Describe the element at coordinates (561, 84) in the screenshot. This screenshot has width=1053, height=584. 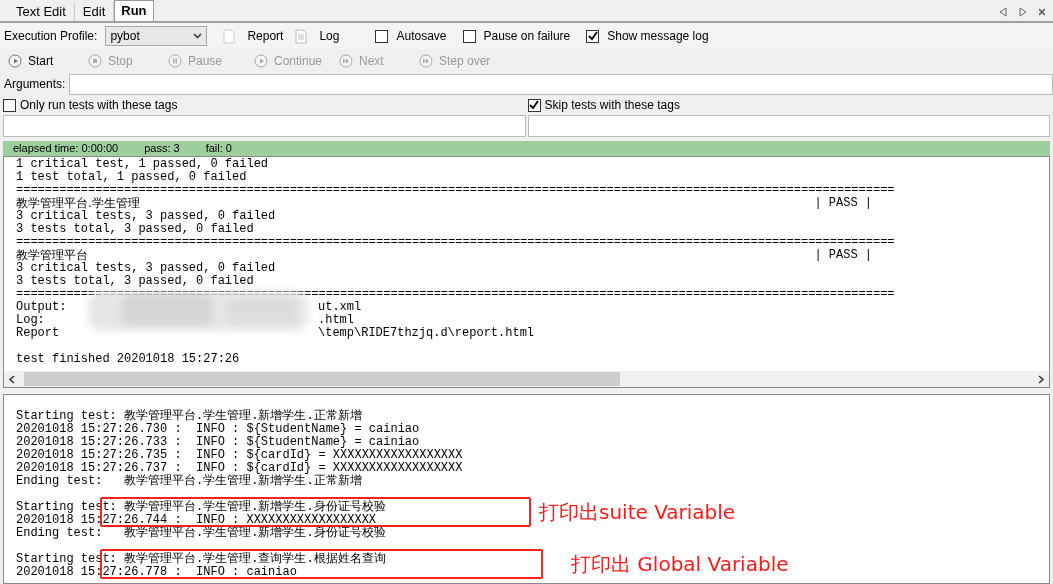
I see `arguments-field` at that location.